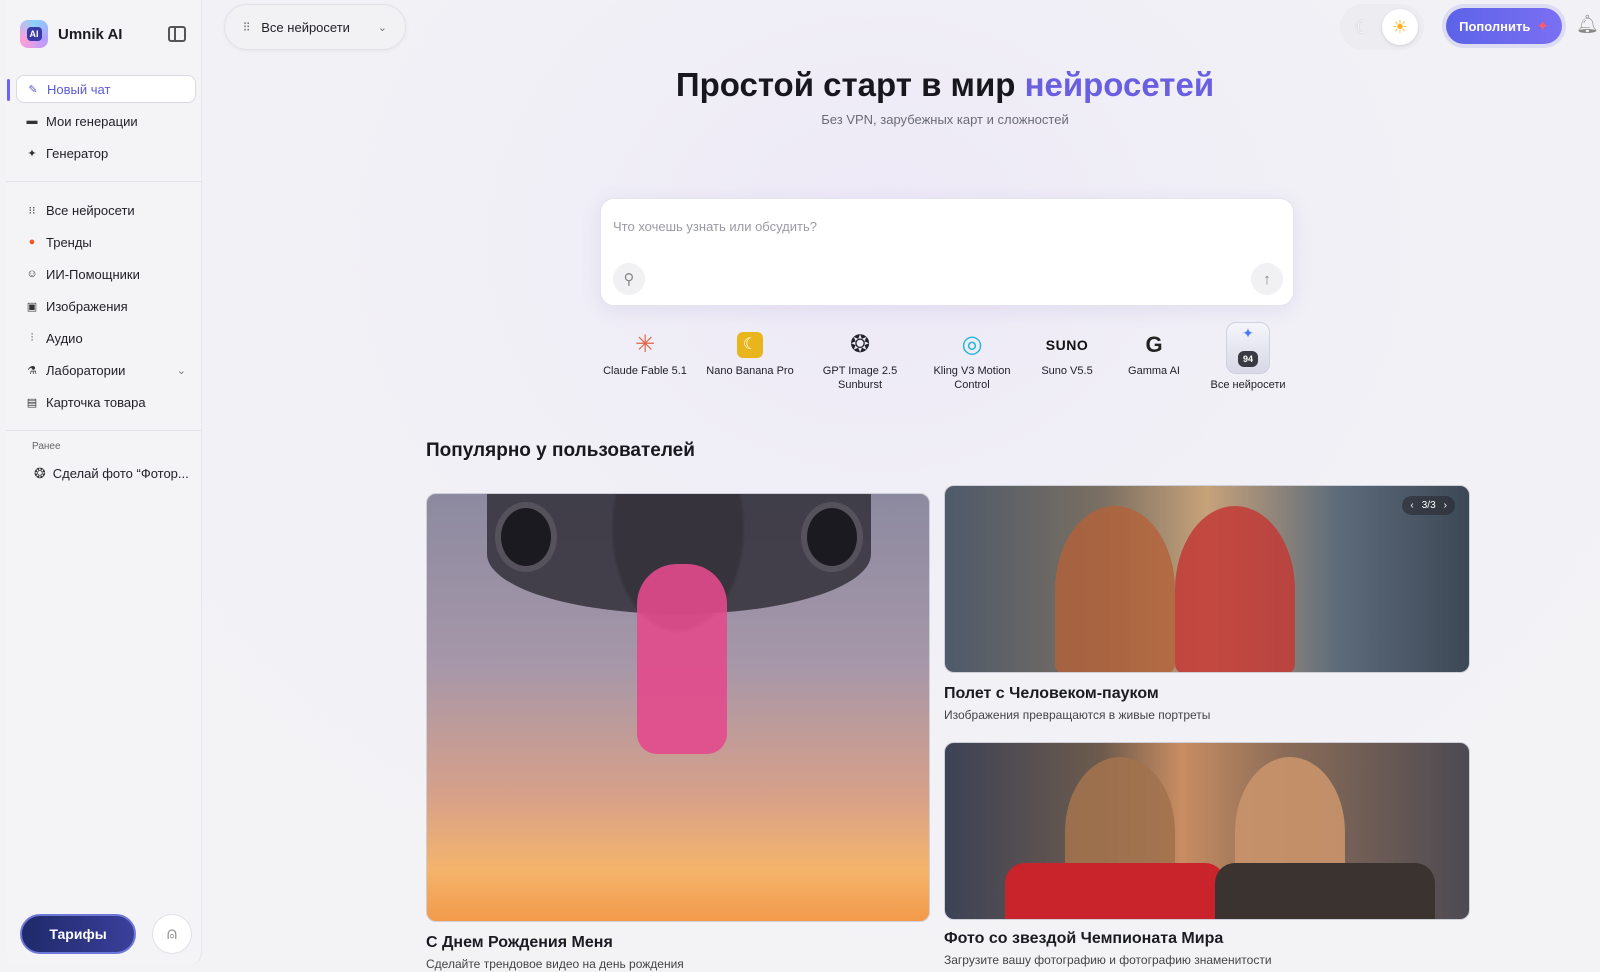 The image size is (1600, 972). I want to click on sidebar-item-label: Генератор, so click(77, 153).